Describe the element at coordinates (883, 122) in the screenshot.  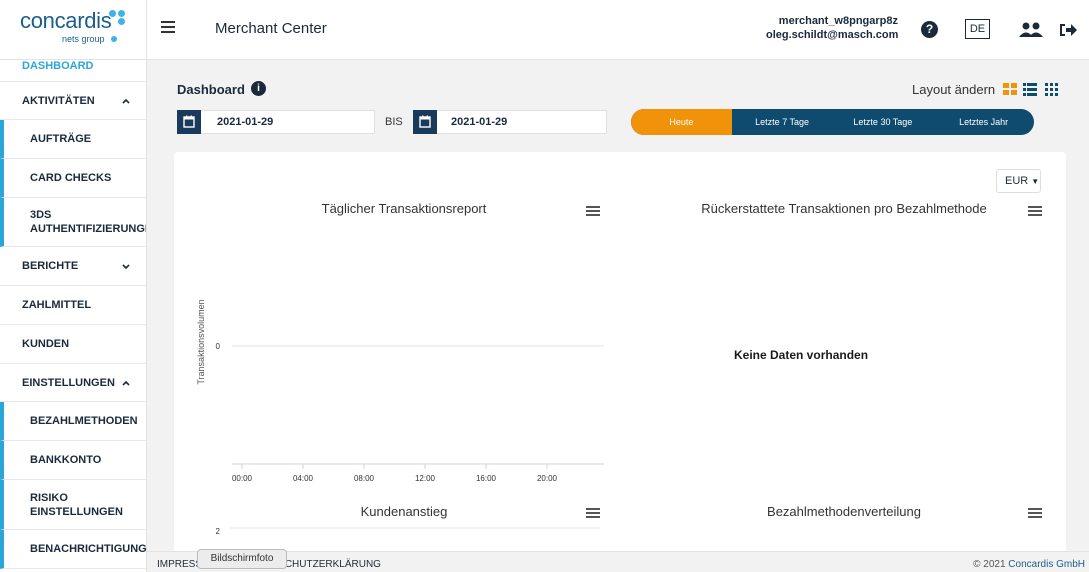
I see `range-30-days-button: Letzte 30 Tage` at that location.